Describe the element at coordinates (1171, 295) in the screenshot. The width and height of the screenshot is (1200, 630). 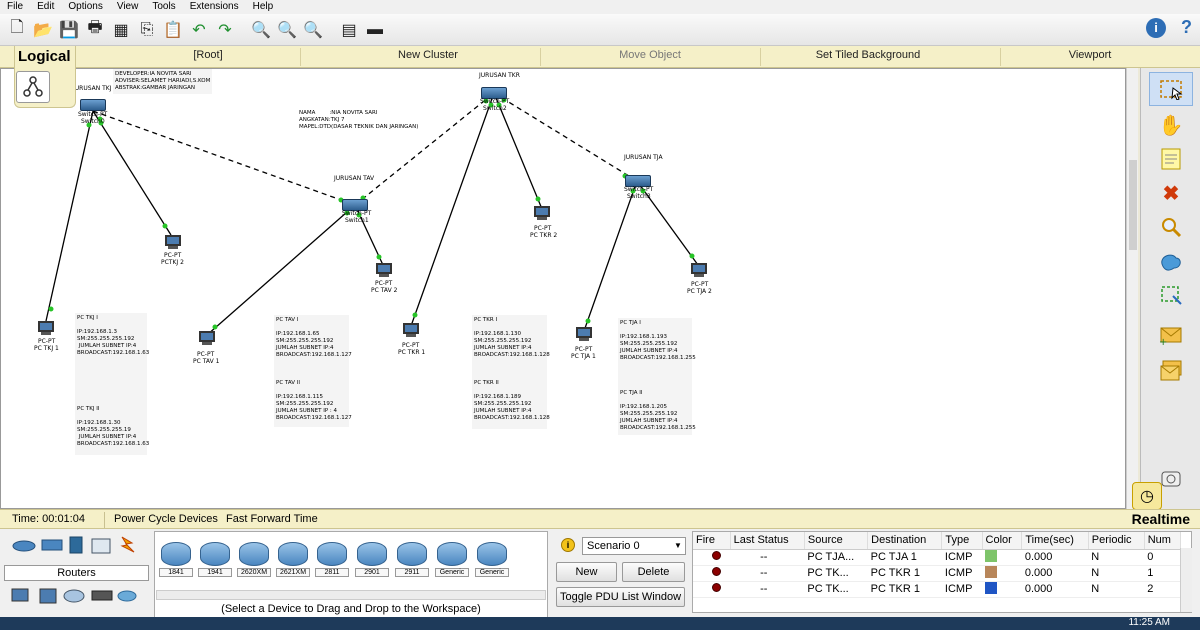
I see `resize-shape-tool-icon` at that location.